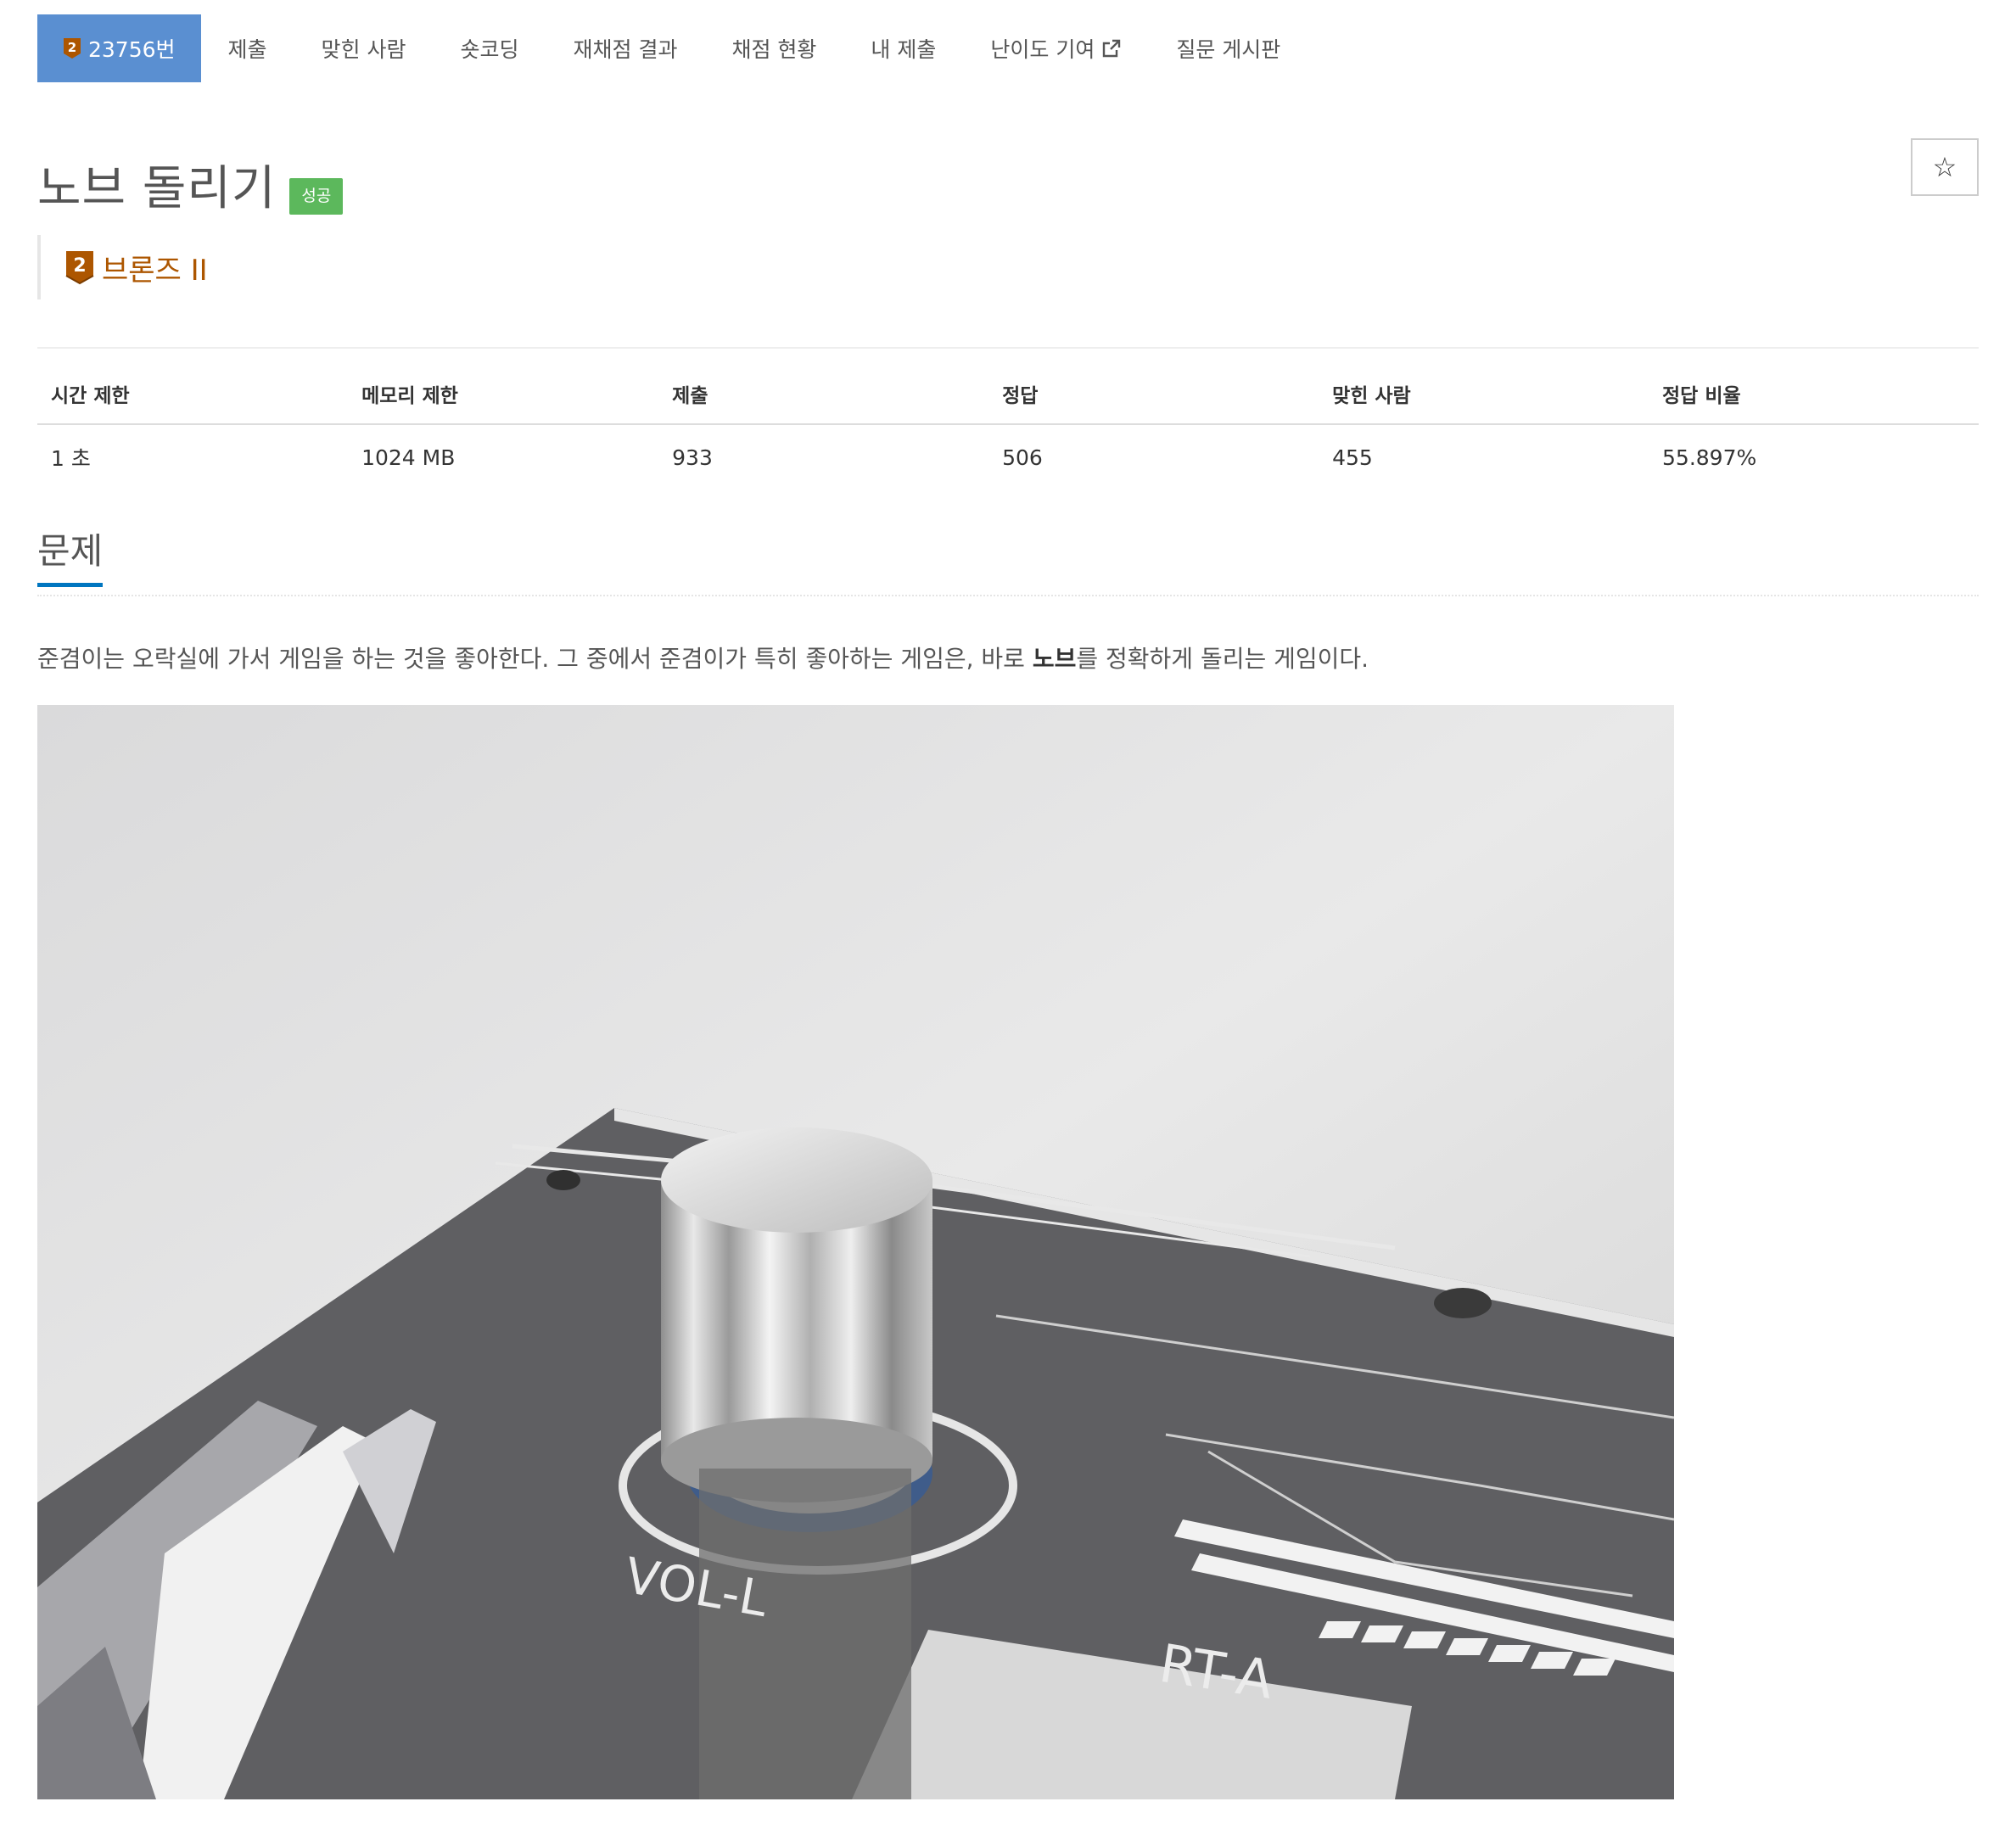 The image size is (2016, 1824). I want to click on tab-judge-status: 채점 현황, so click(773, 48).